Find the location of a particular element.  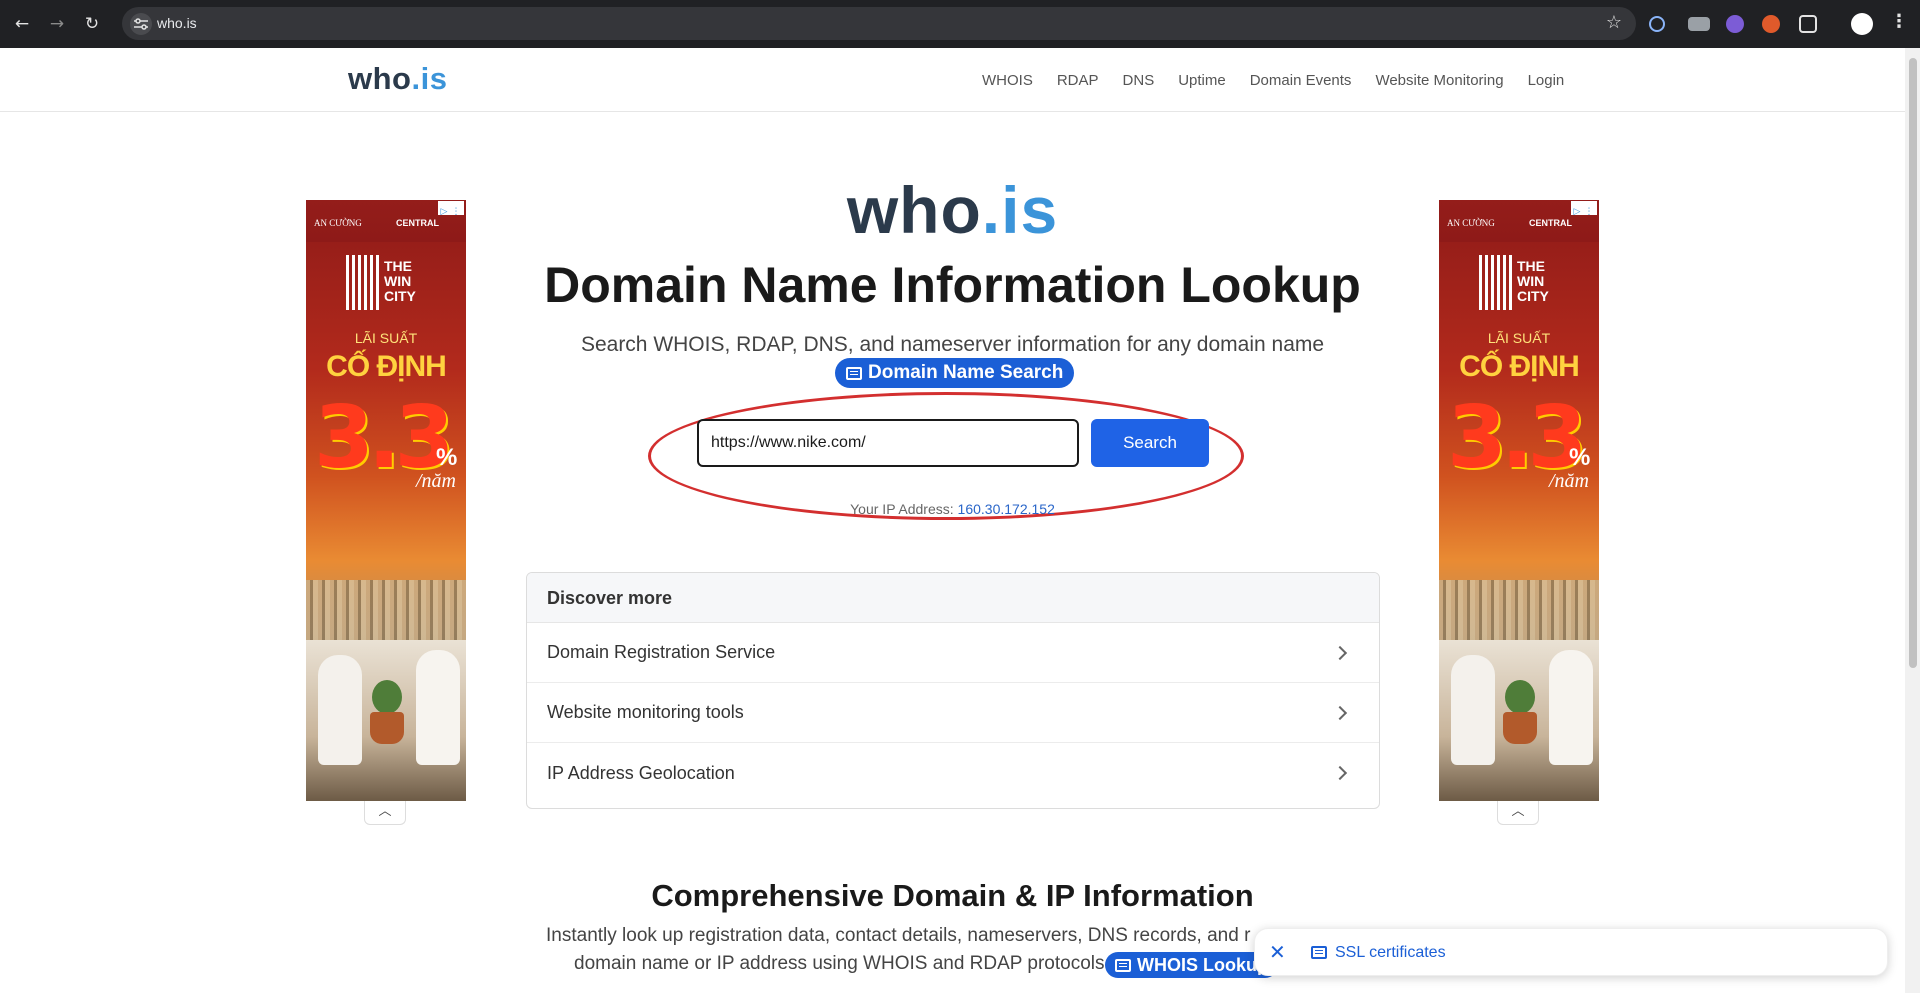

discover-item: Domain Registration Service is located at coordinates (953, 653).